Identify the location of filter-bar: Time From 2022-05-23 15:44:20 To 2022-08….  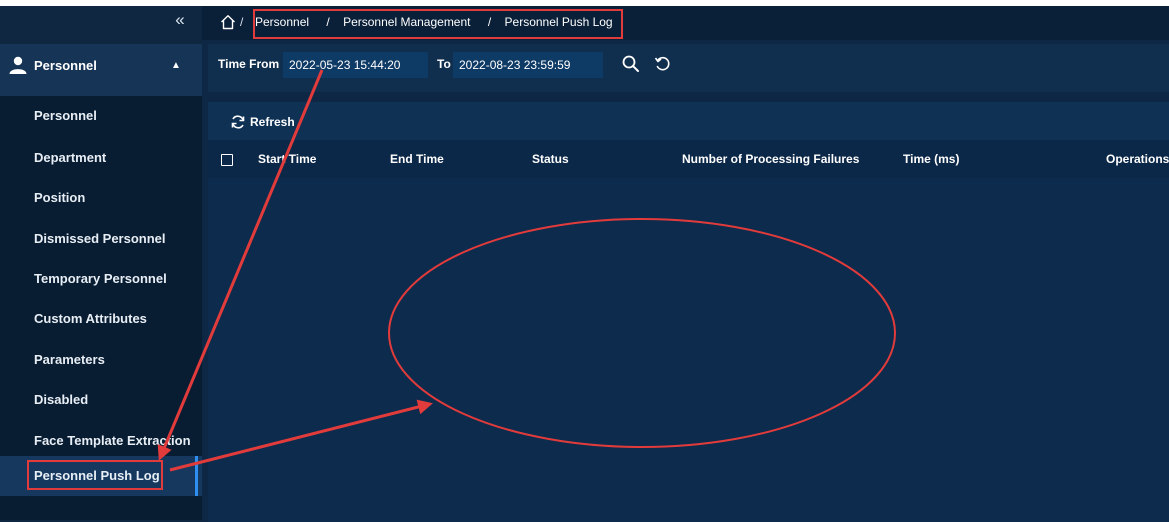
(688, 68).